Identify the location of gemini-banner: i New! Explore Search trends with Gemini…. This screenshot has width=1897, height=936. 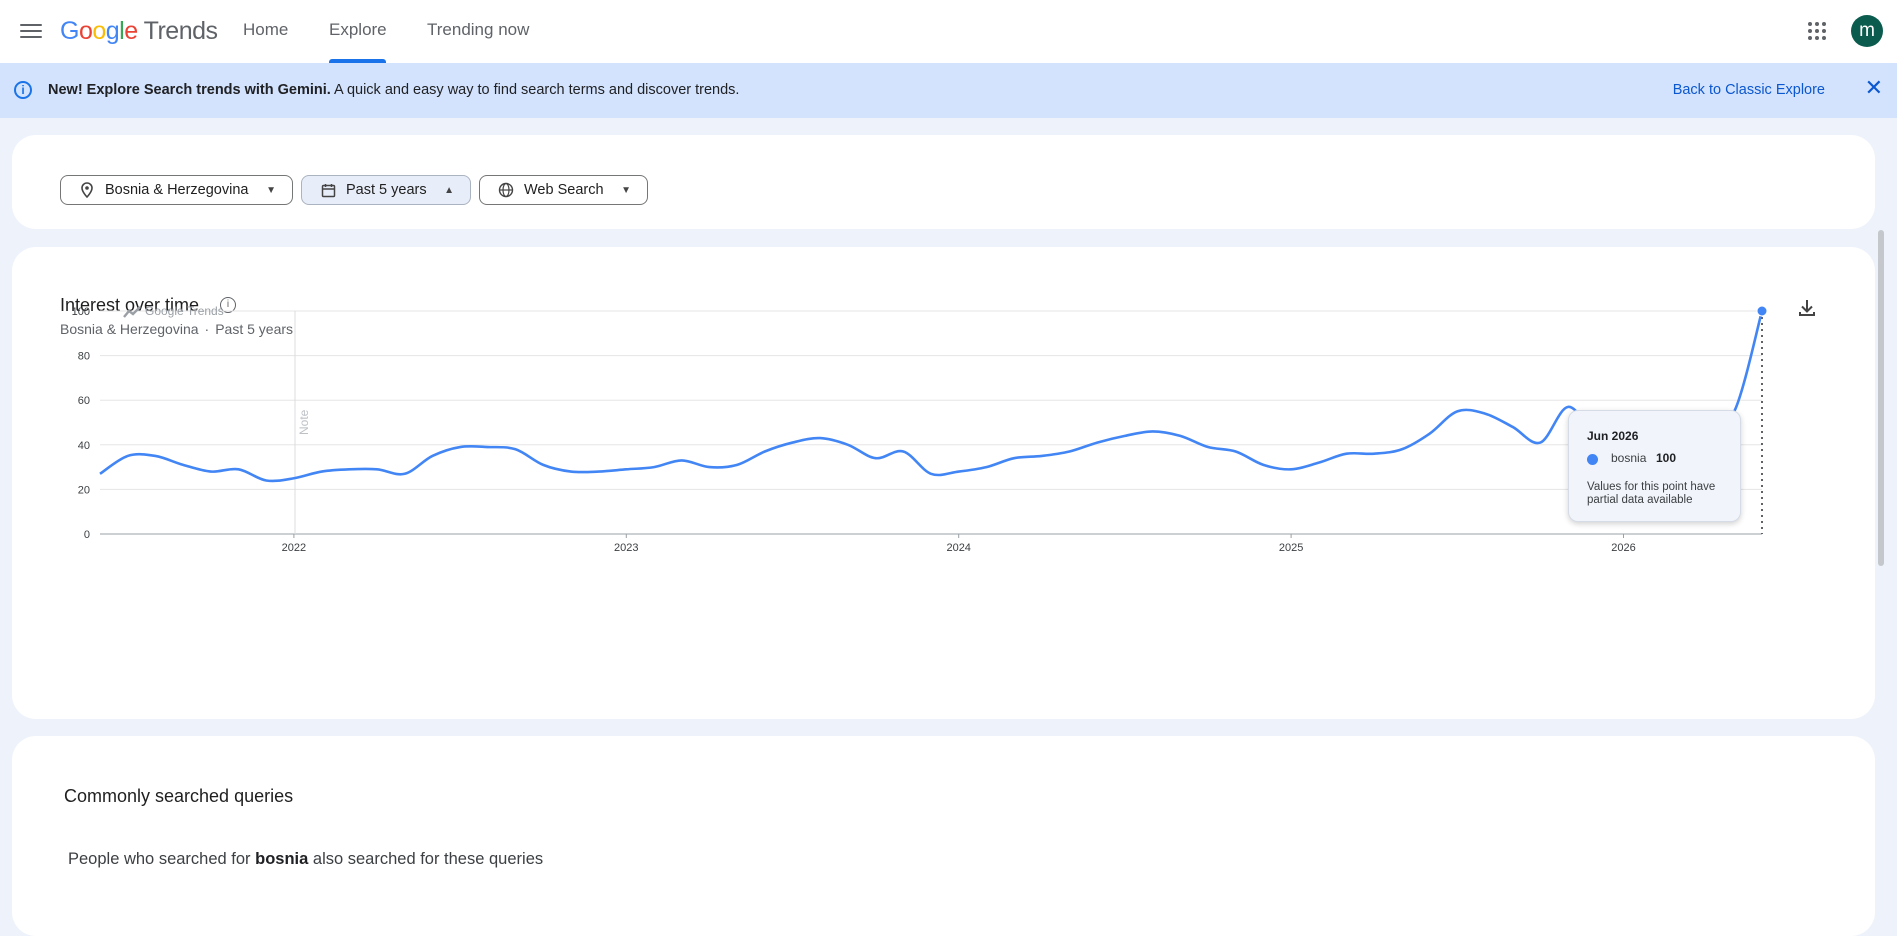
(948, 90).